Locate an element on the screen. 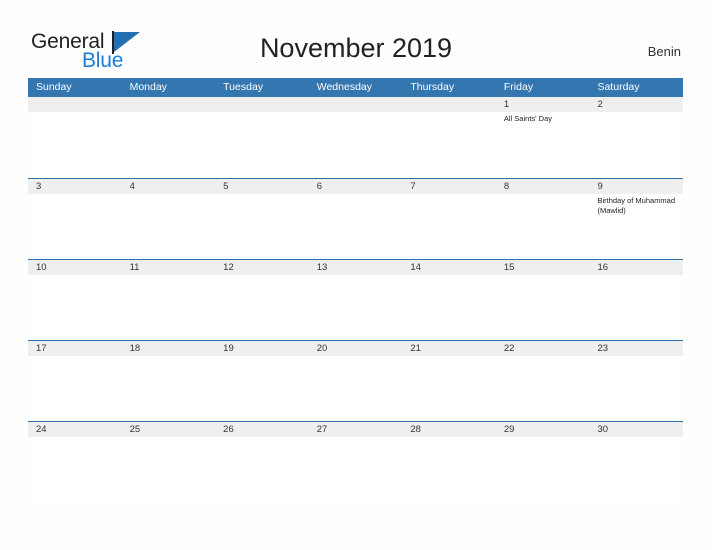 The image size is (712, 550). calendar-day-cell: 11 is located at coordinates (168, 300).